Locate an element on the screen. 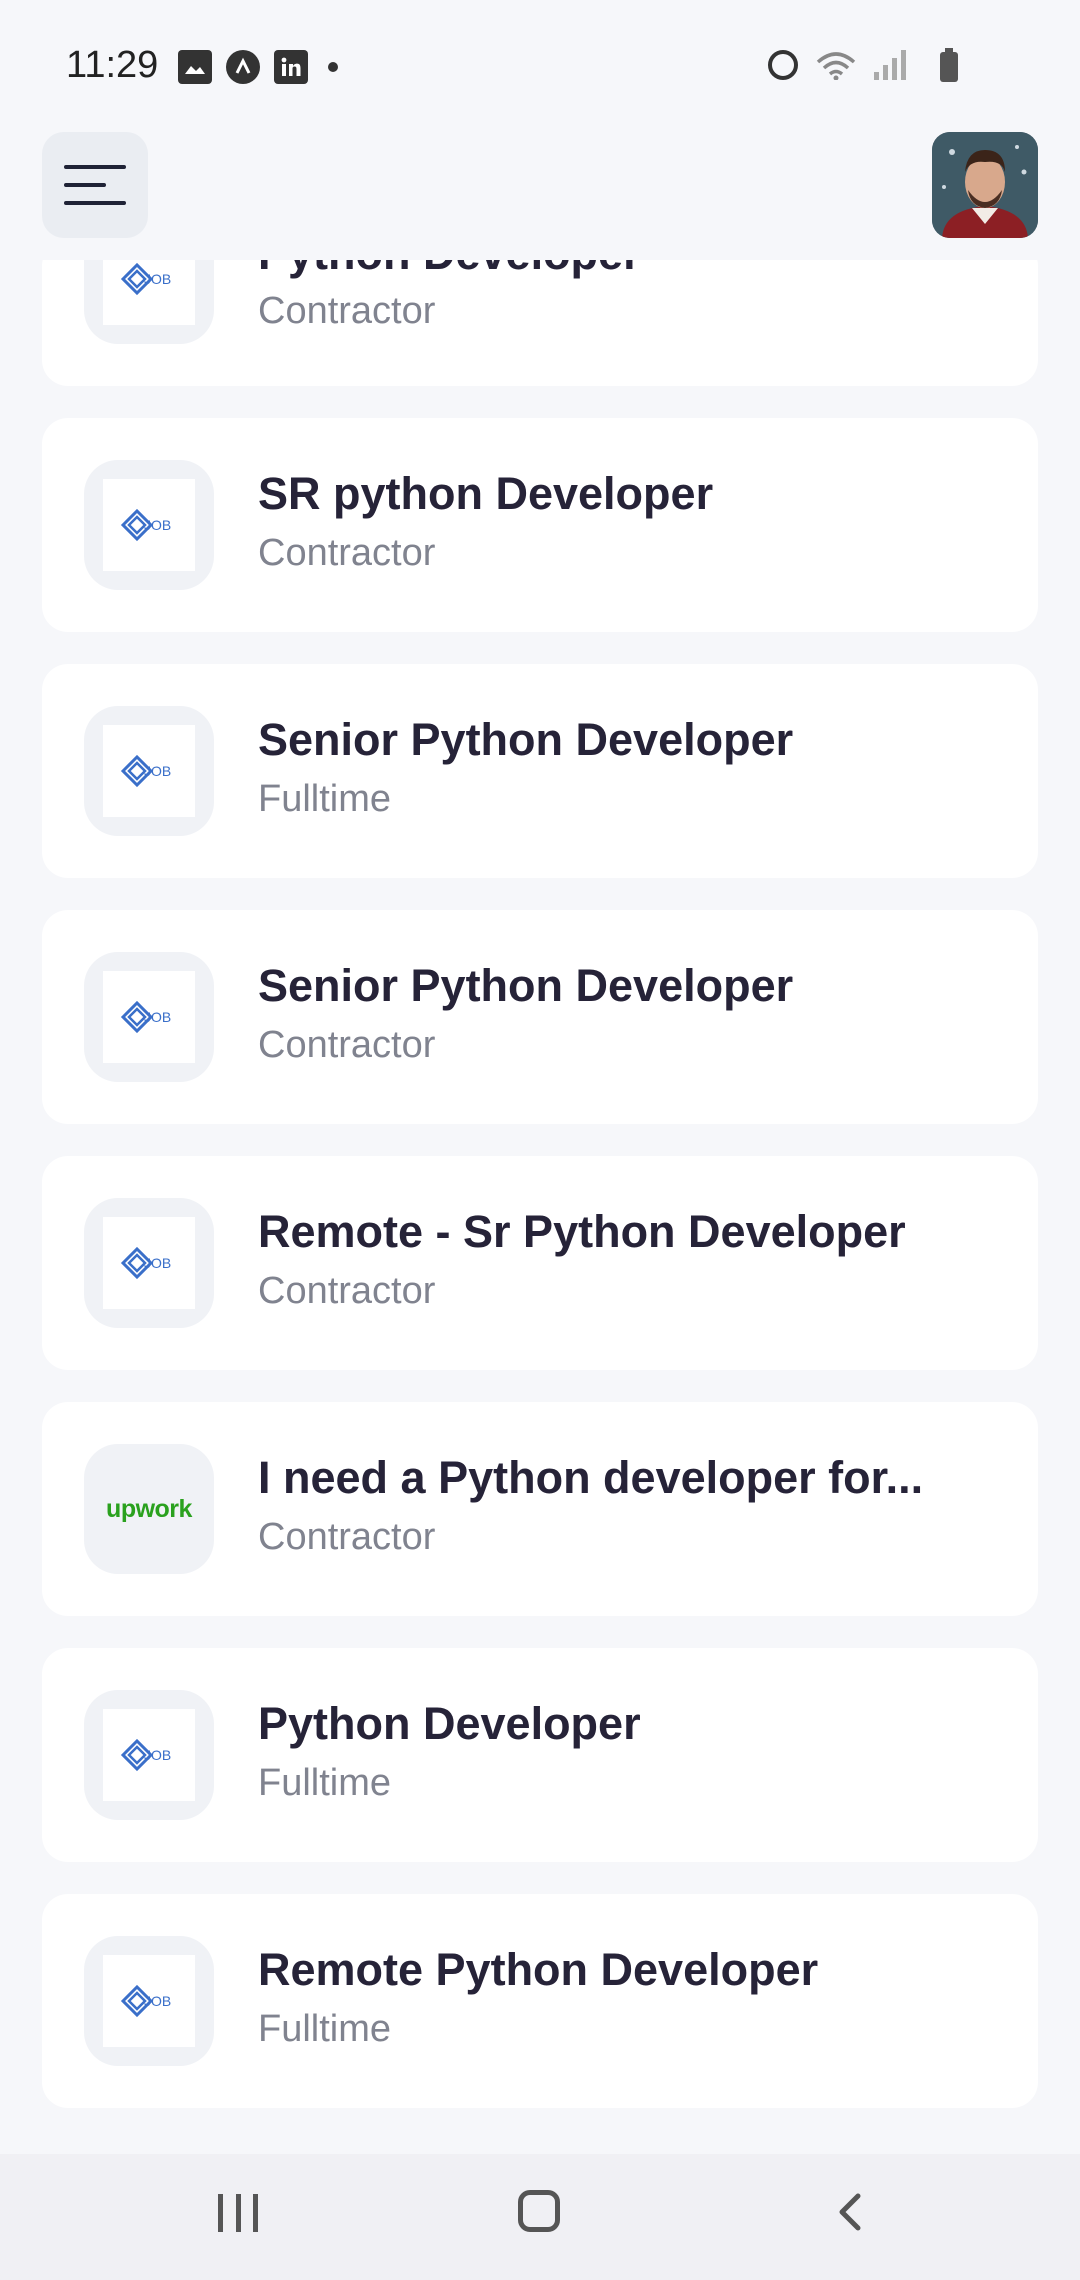  app-header is located at coordinates (540, 195).